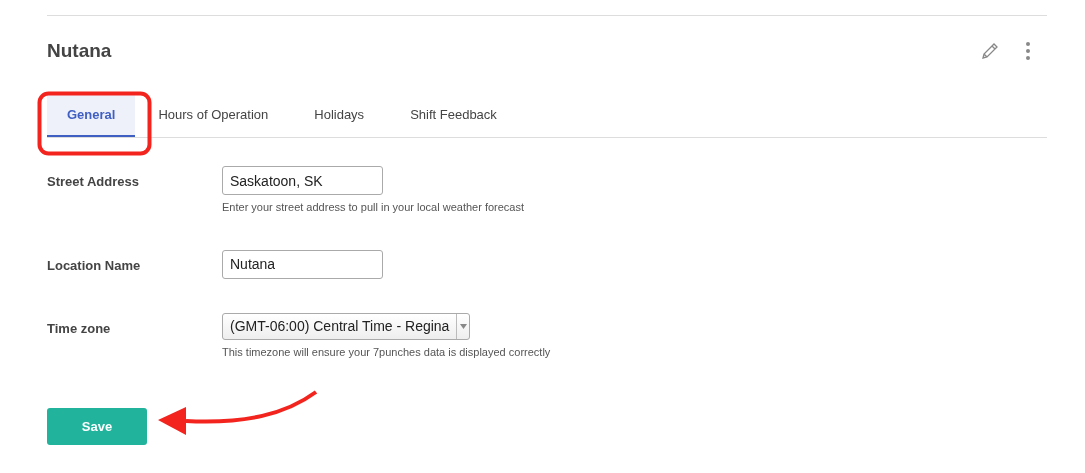 The image size is (1085, 473). I want to click on field-label: Time zone, so click(79, 328).